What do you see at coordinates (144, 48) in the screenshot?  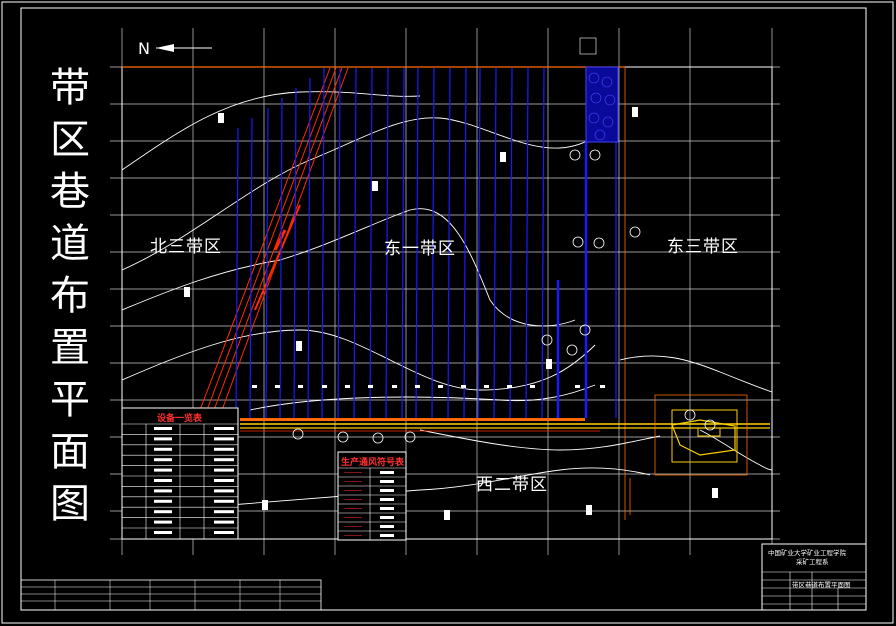 I see `north-label: N` at bounding box center [144, 48].